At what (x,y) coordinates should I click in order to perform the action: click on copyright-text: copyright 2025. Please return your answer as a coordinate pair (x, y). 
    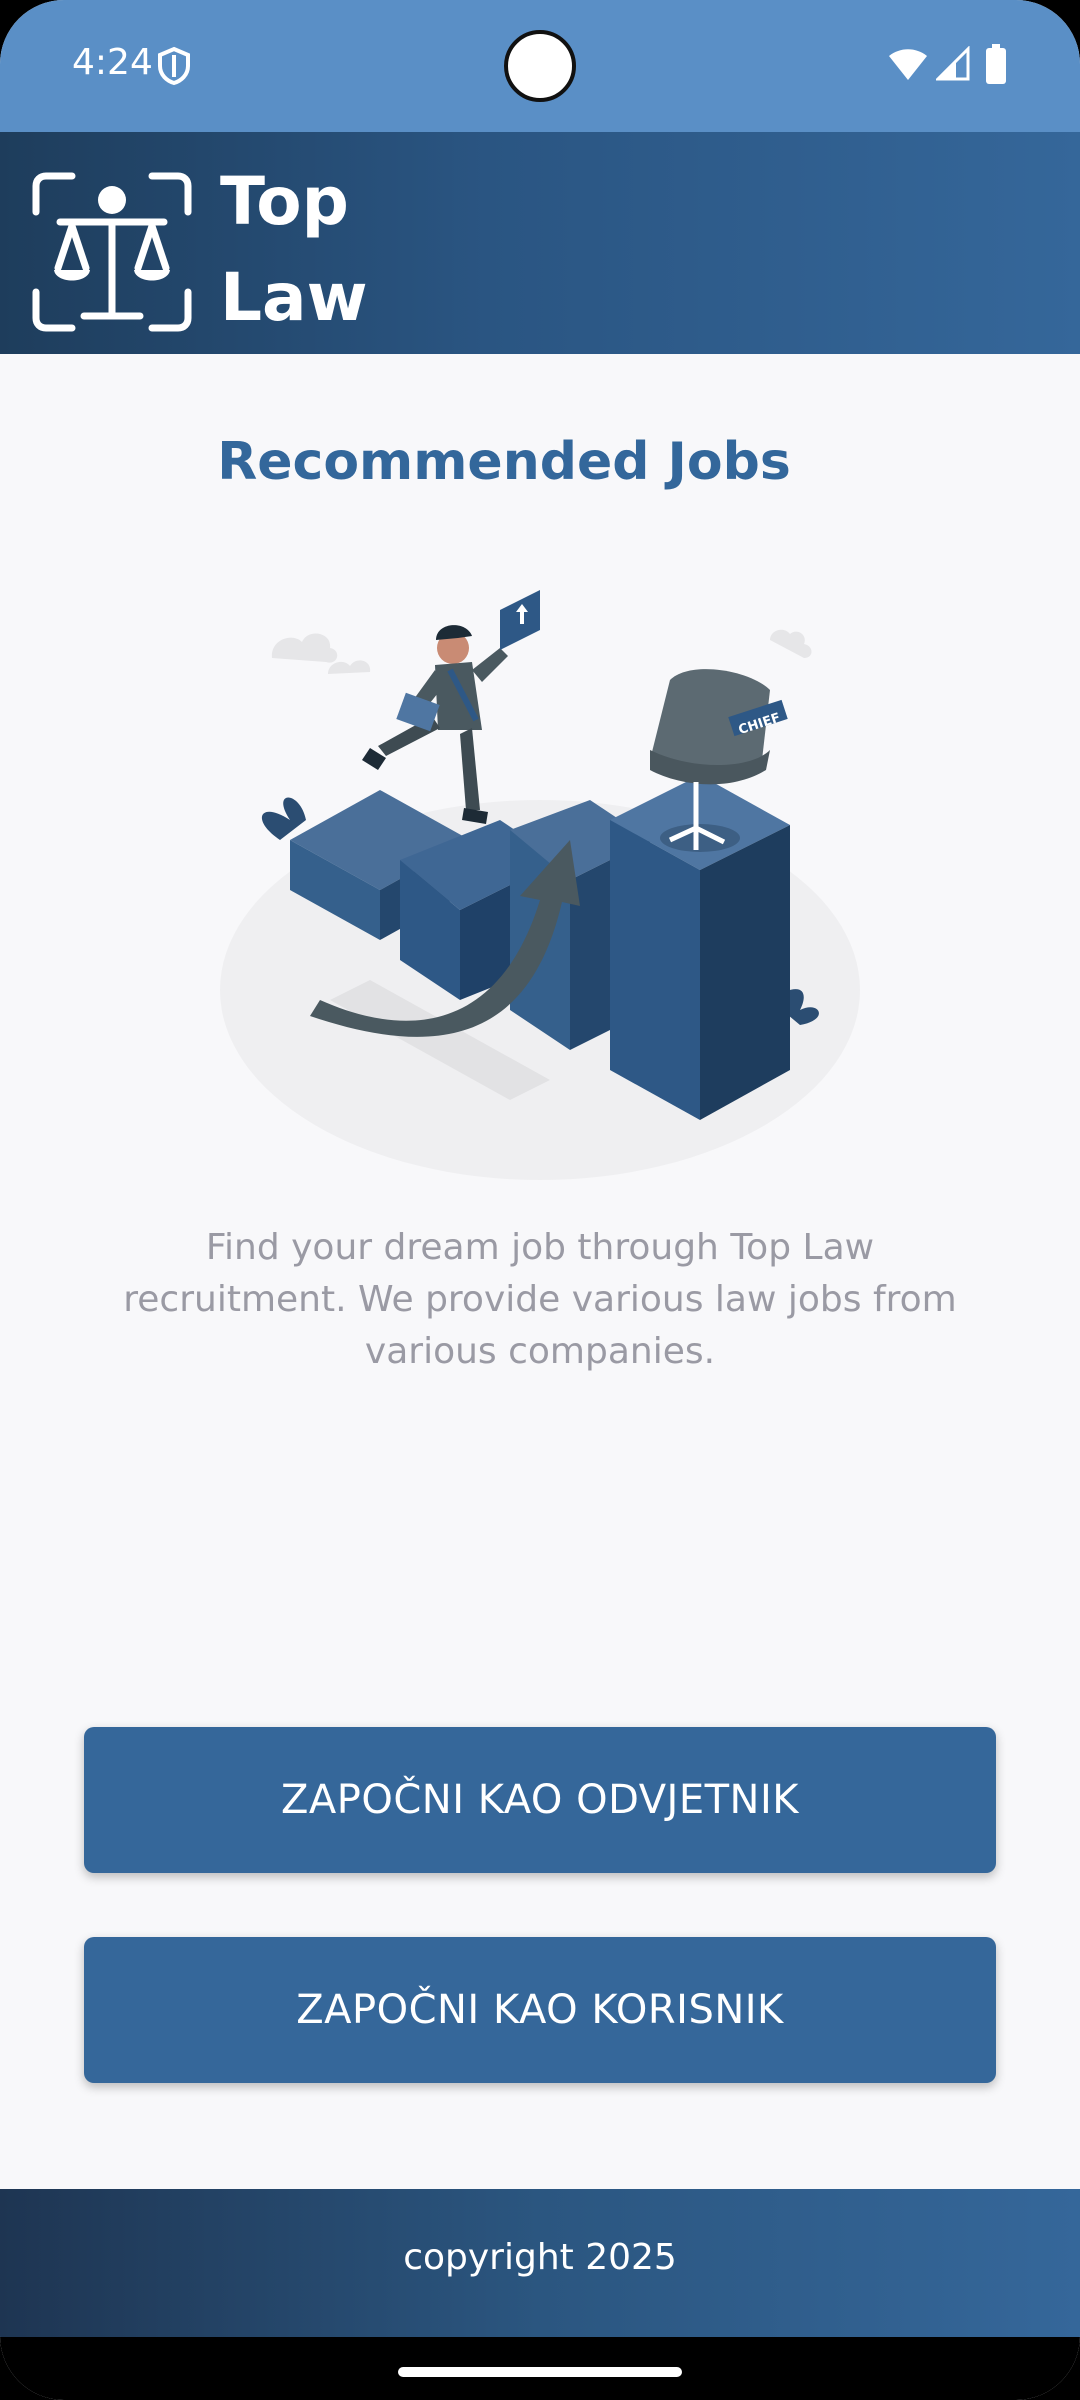
    Looking at the image, I should click on (540, 2257).